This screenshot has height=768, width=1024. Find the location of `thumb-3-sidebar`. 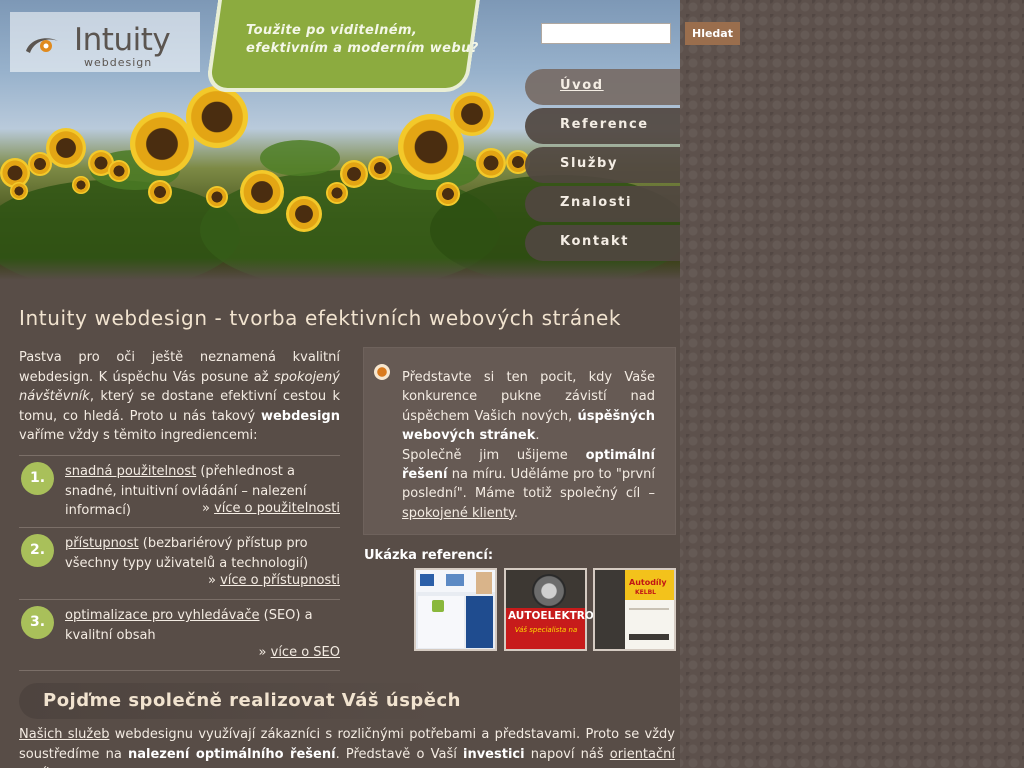

thumb-3-sidebar is located at coordinates (610, 609).